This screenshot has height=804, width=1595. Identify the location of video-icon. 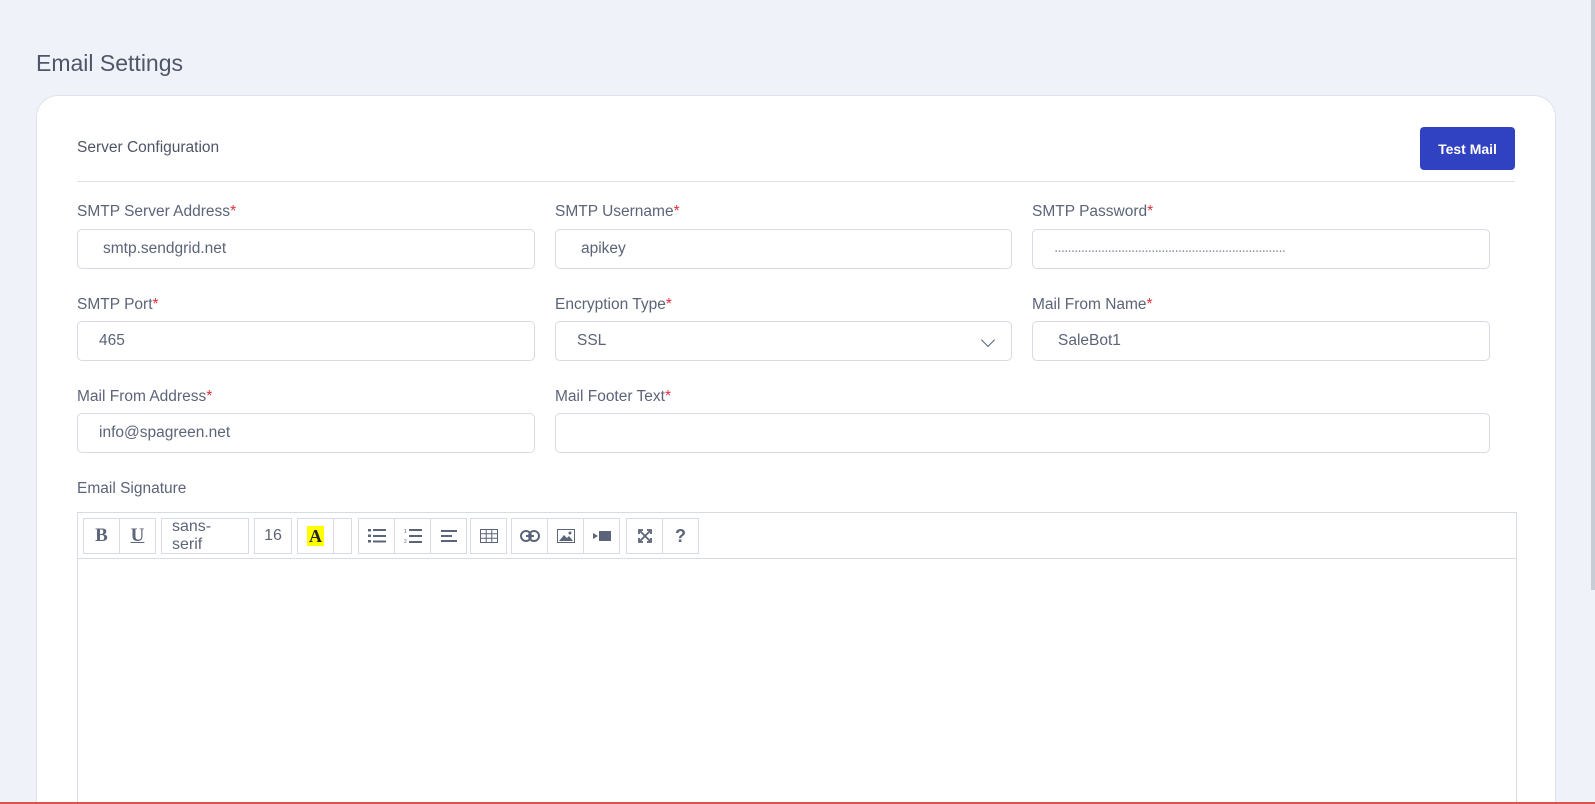
(601, 536).